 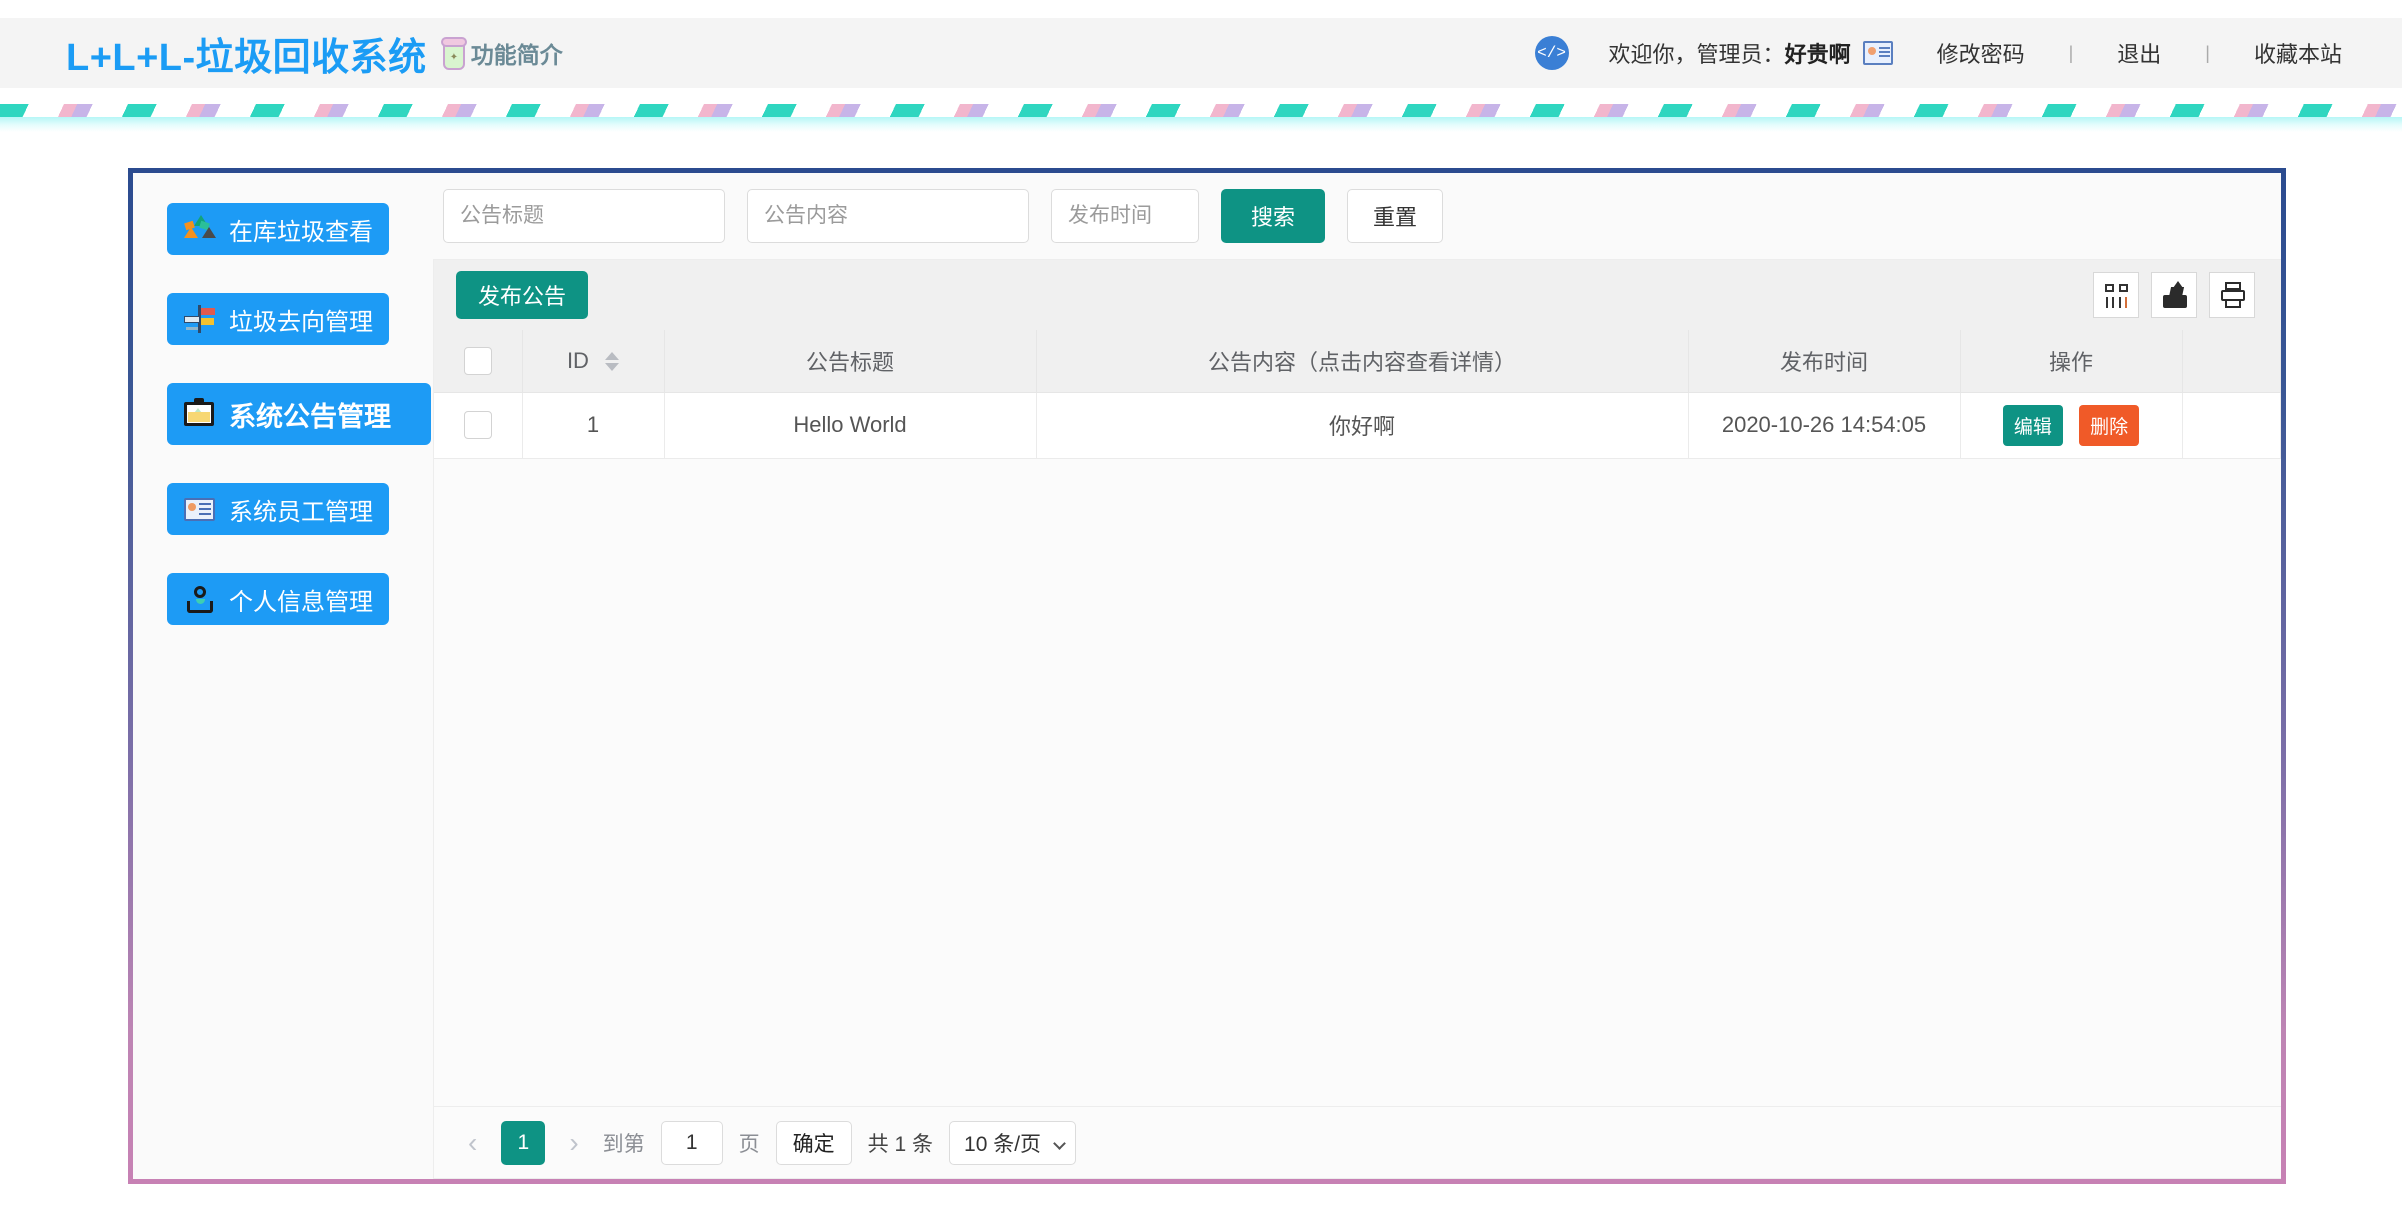 What do you see at coordinates (1817, 54) in the screenshot?
I see `welcome-username: 好贵啊` at bounding box center [1817, 54].